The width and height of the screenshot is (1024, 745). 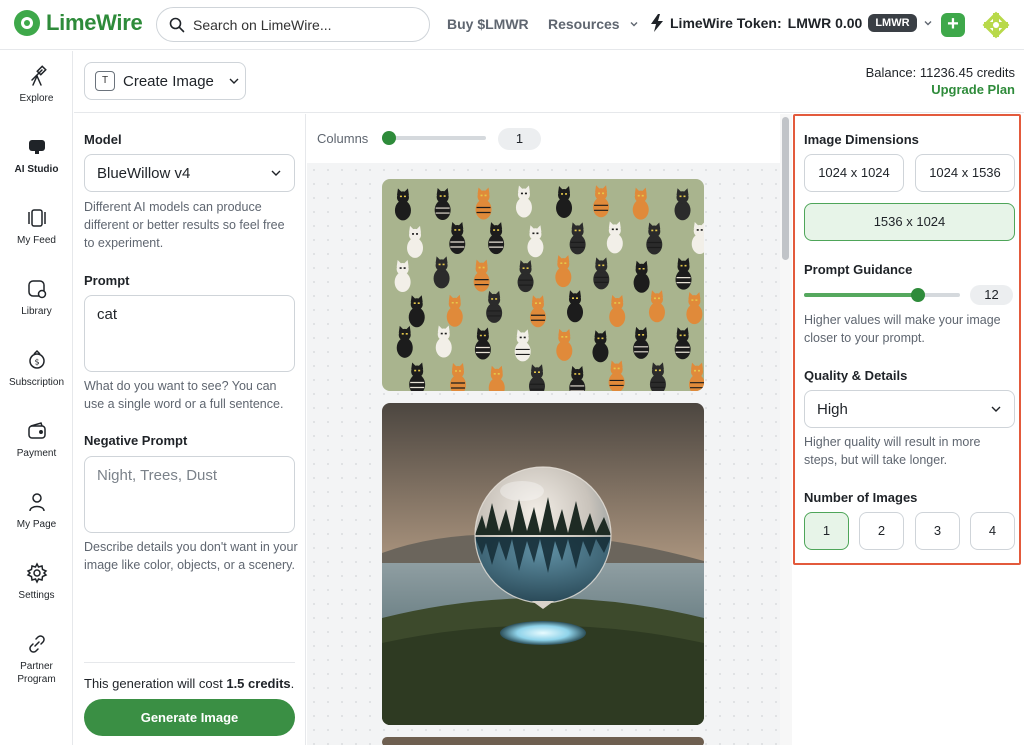 I want to click on num-images-1-button: 1, so click(x=826, y=531).